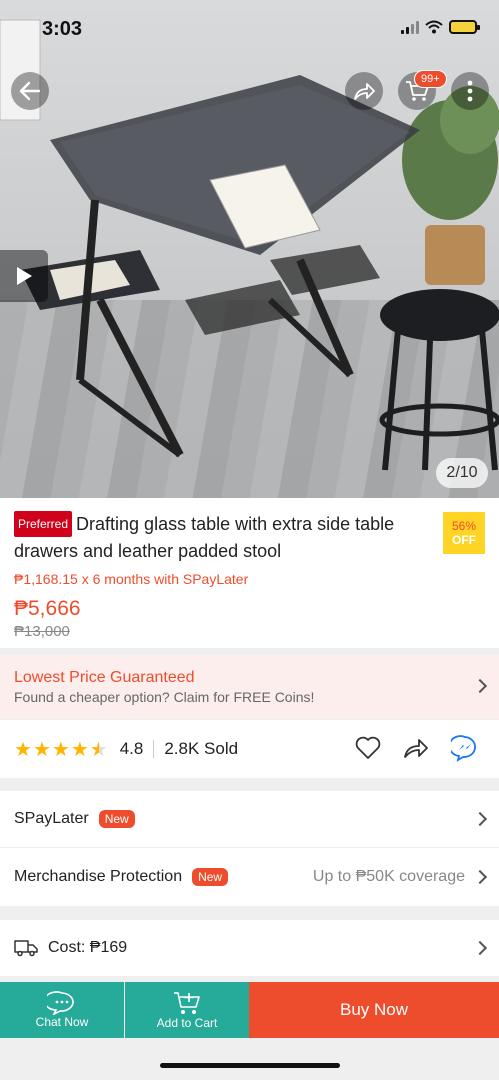 This screenshot has height=1080, width=499. Describe the element at coordinates (249, 30) in the screenshot. I see `status-bar: 3:03` at that location.